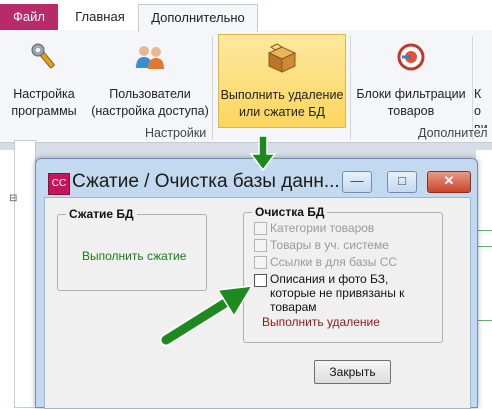 This screenshot has height=409, width=492. I want to click on run-delete-link: Выполнить удаление, so click(321, 322).